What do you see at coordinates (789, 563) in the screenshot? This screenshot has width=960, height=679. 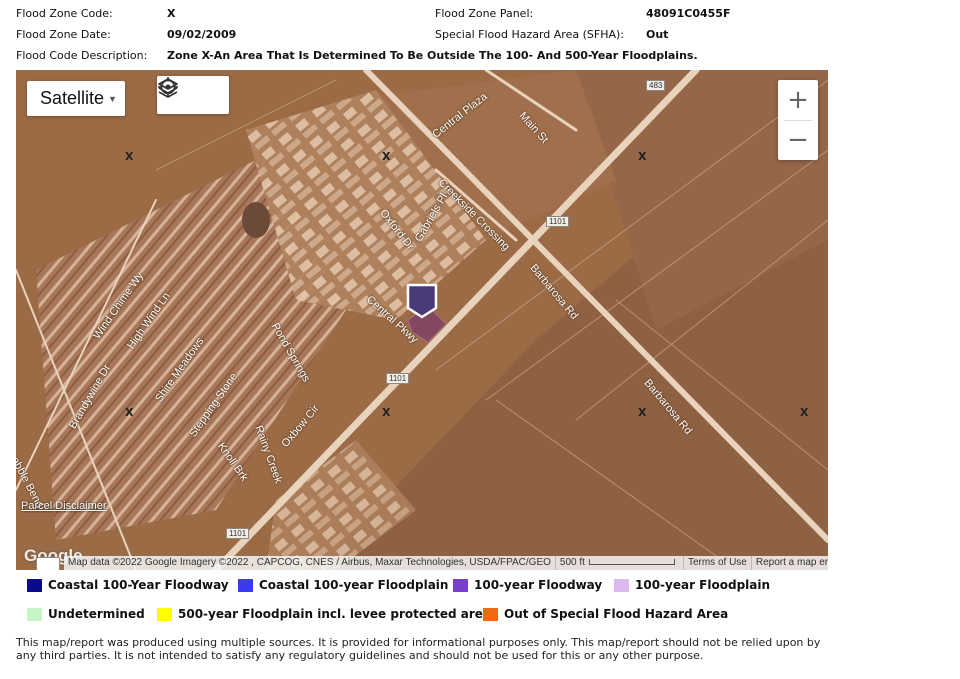 I see `report-map-error-link: Report a map error` at bounding box center [789, 563].